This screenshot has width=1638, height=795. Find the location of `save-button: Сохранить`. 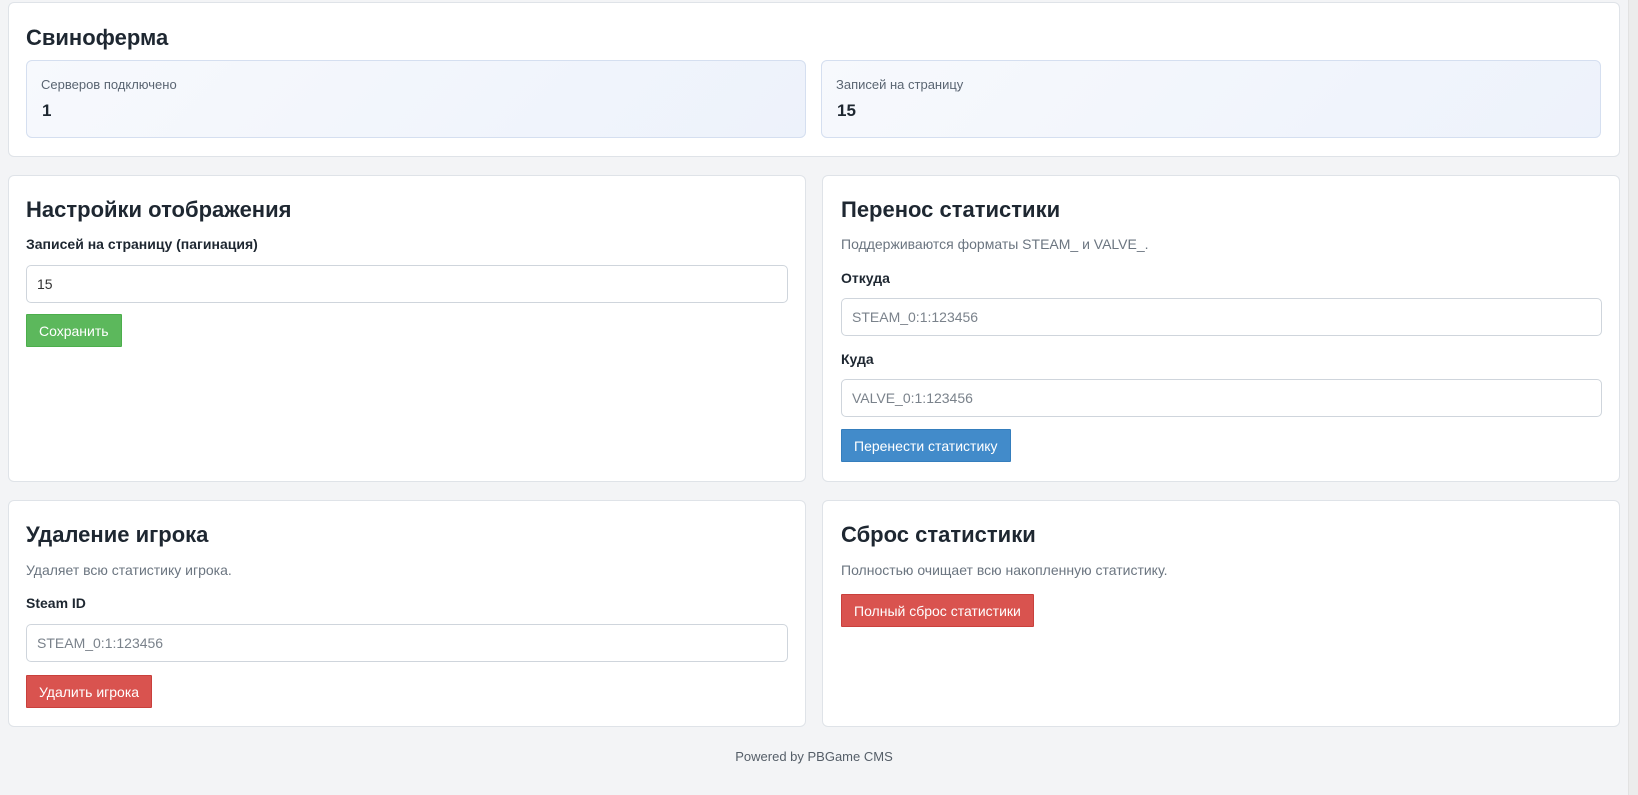

save-button: Сохранить is located at coordinates (74, 330).